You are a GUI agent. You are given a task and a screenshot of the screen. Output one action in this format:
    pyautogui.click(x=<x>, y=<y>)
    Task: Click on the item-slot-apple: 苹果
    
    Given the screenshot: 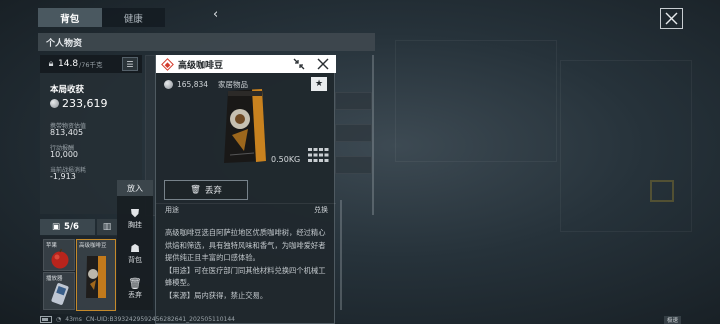 What is the action you would take?
    pyautogui.click(x=59, y=255)
    